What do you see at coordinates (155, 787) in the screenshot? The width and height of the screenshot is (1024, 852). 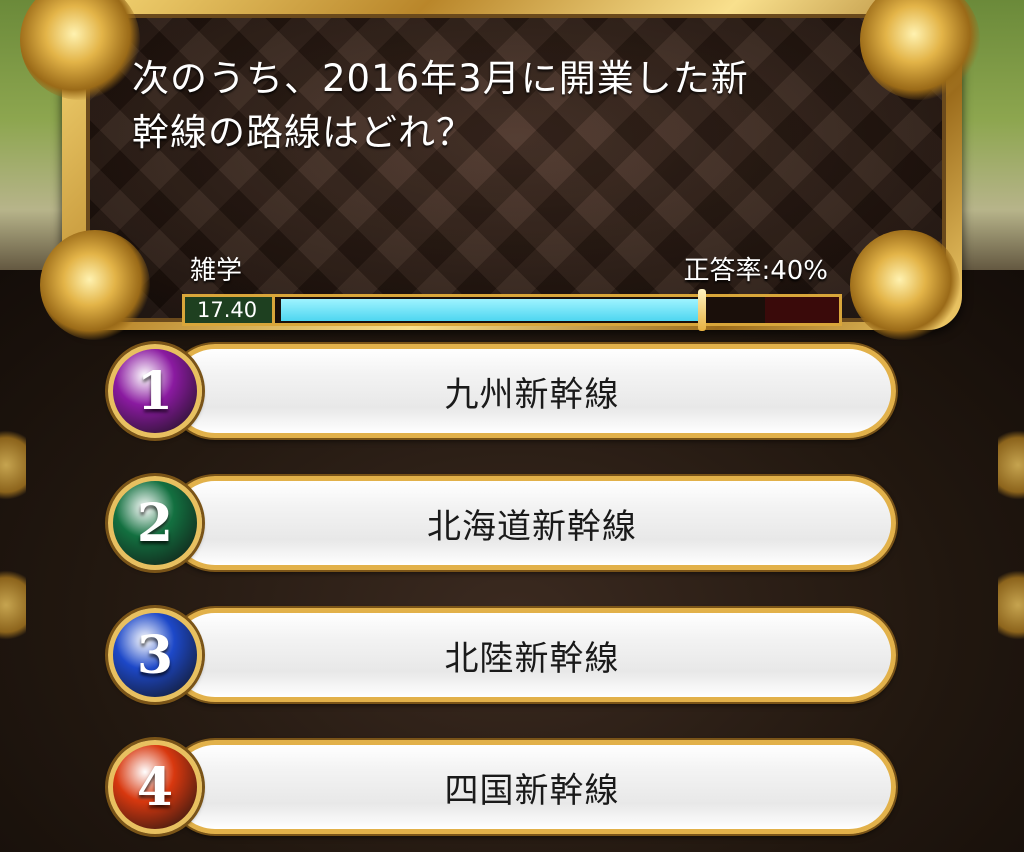 I see `answer-number-badge: 4` at bounding box center [155, 787].